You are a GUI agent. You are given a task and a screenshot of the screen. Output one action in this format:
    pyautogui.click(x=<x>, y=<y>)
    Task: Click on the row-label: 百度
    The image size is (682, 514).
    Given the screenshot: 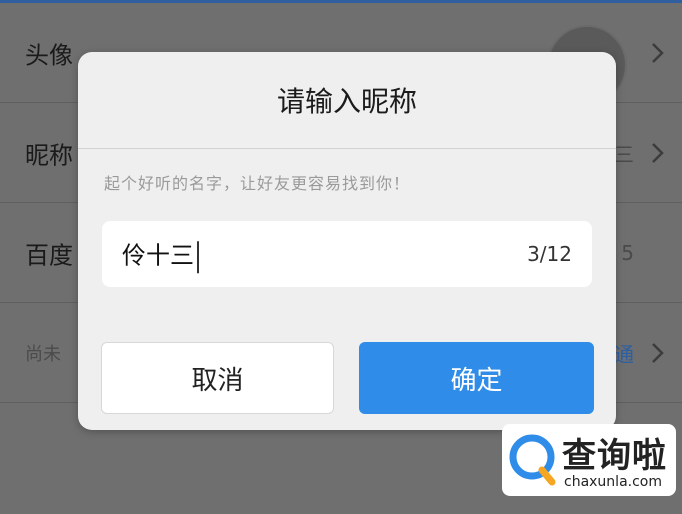 What is the action you would take?
    pyautogui.click(x=49, y=255)
    